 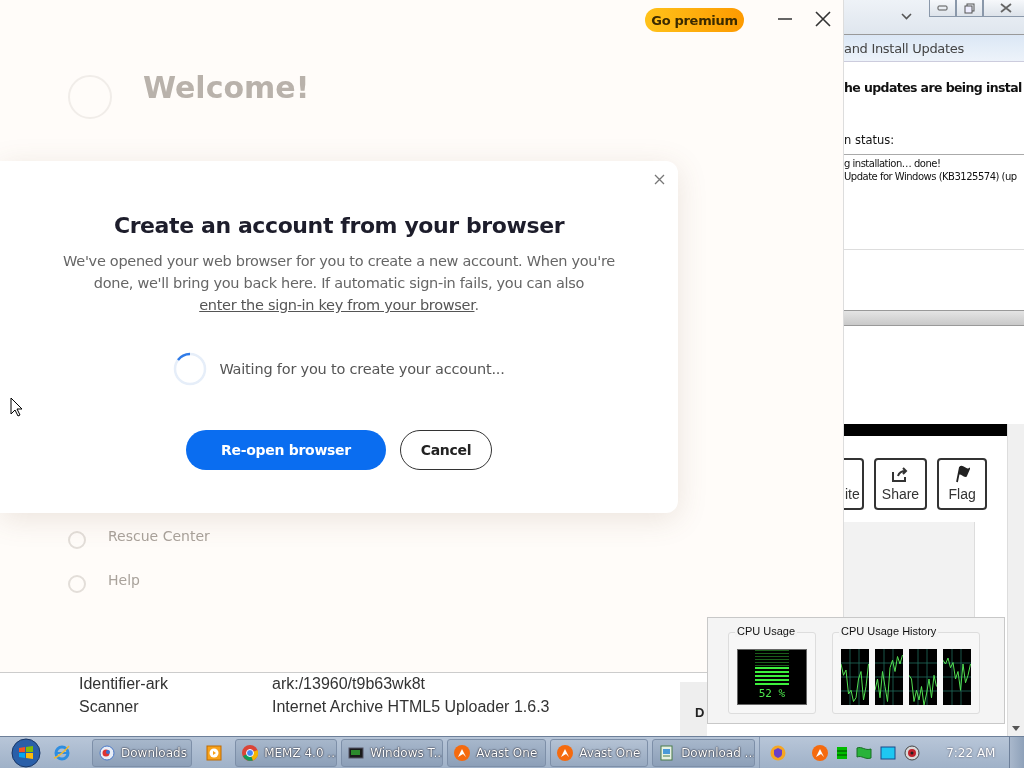 What do you see at coordinates (109, 706) in the screenshot?
I see `metadata-label: Scanner` at bounding box center [109, 706].